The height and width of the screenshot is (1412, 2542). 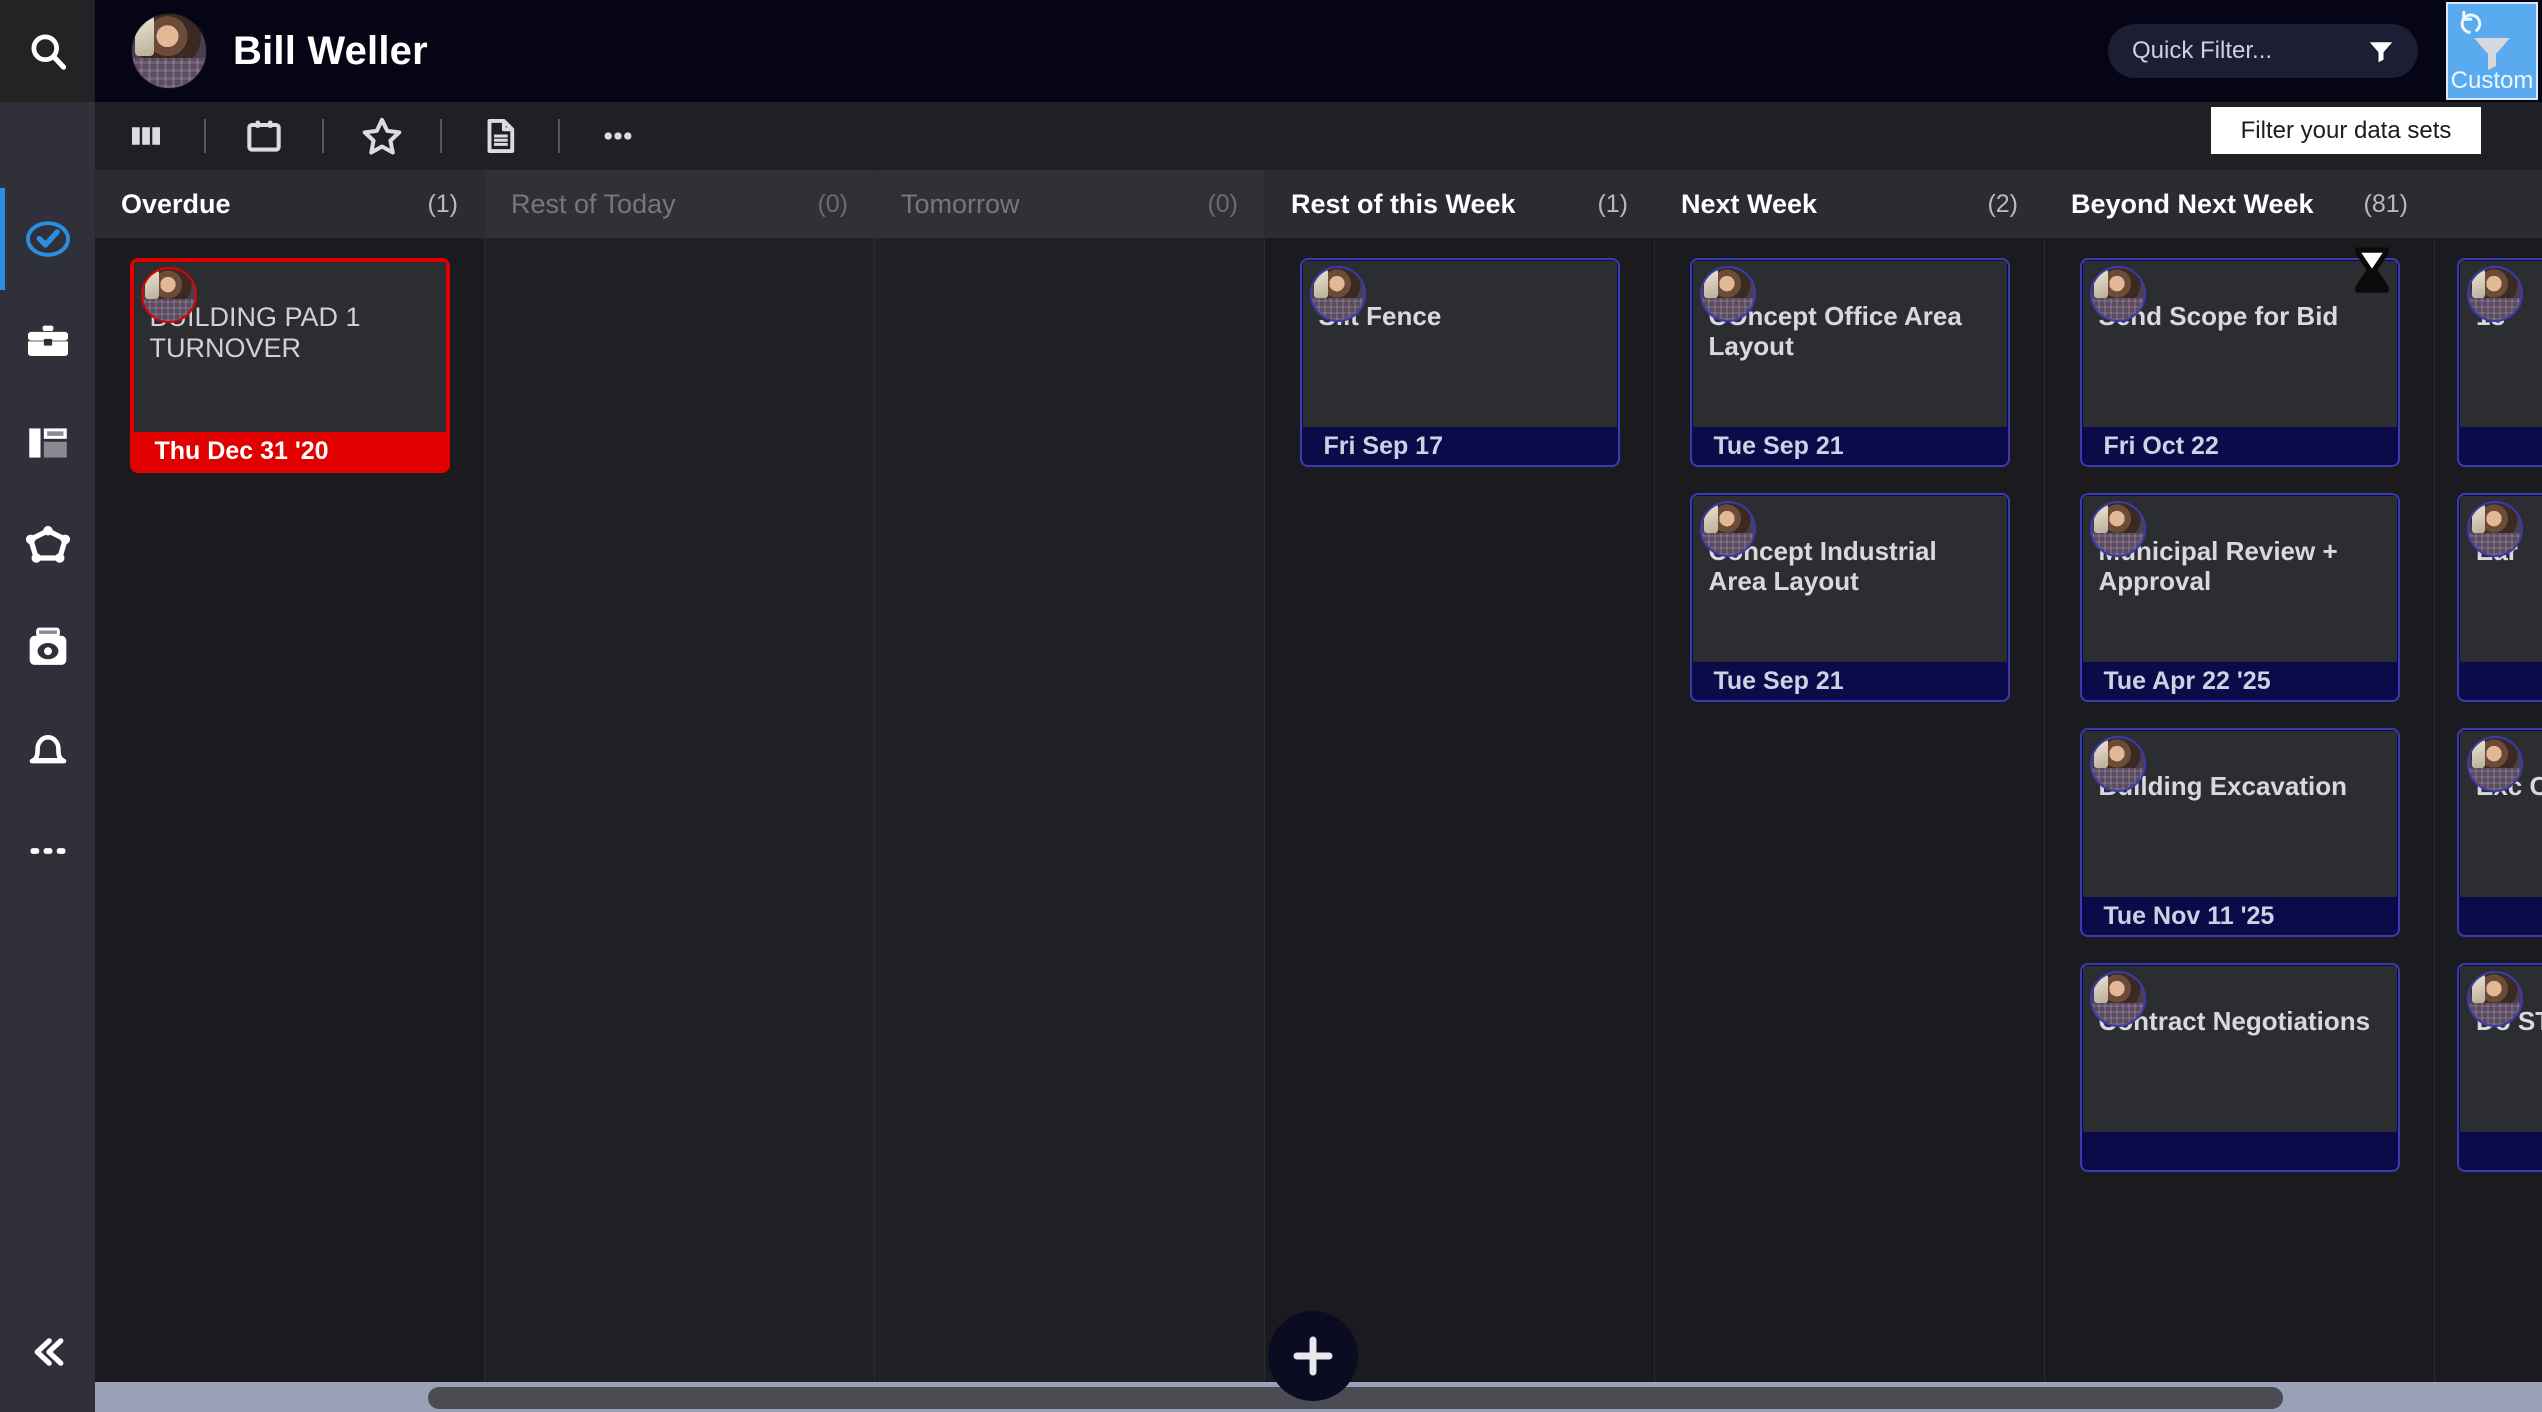 I want to click on calendar-icon, so click(x=264, y=136).